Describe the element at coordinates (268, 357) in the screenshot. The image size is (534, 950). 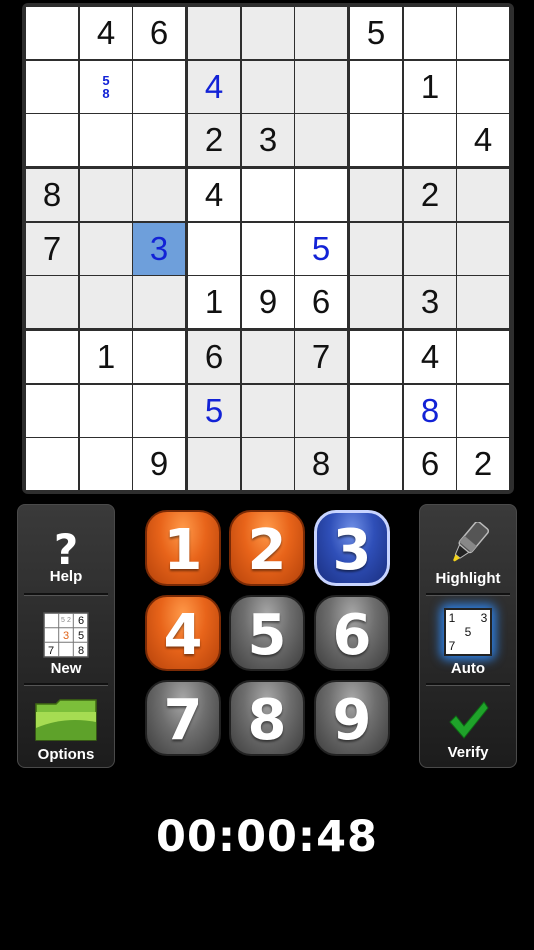
I see `sudoku-cell-r7c5` at that location.